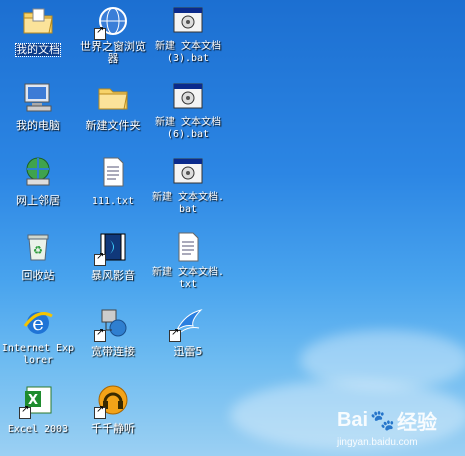 The width and height of the screenshot is (465, 456). I want to click on excel-2003-icon: X Excel 2003, so click(38, 409).